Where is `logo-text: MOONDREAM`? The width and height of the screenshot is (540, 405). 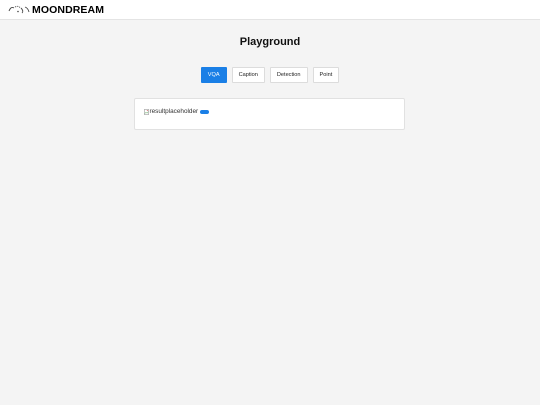 logo-text: MOONDREAM is located at coordinates (68, 10).